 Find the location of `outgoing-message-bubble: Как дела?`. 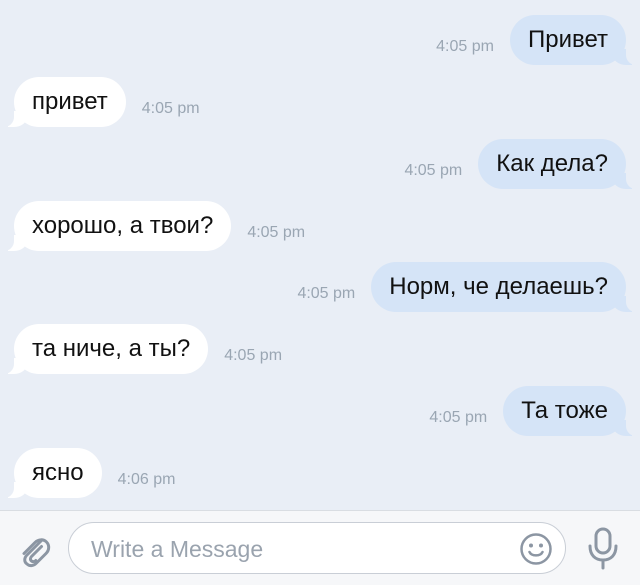

outgoing-message-bubble: Как дела? is located at coordinates (559, 164).